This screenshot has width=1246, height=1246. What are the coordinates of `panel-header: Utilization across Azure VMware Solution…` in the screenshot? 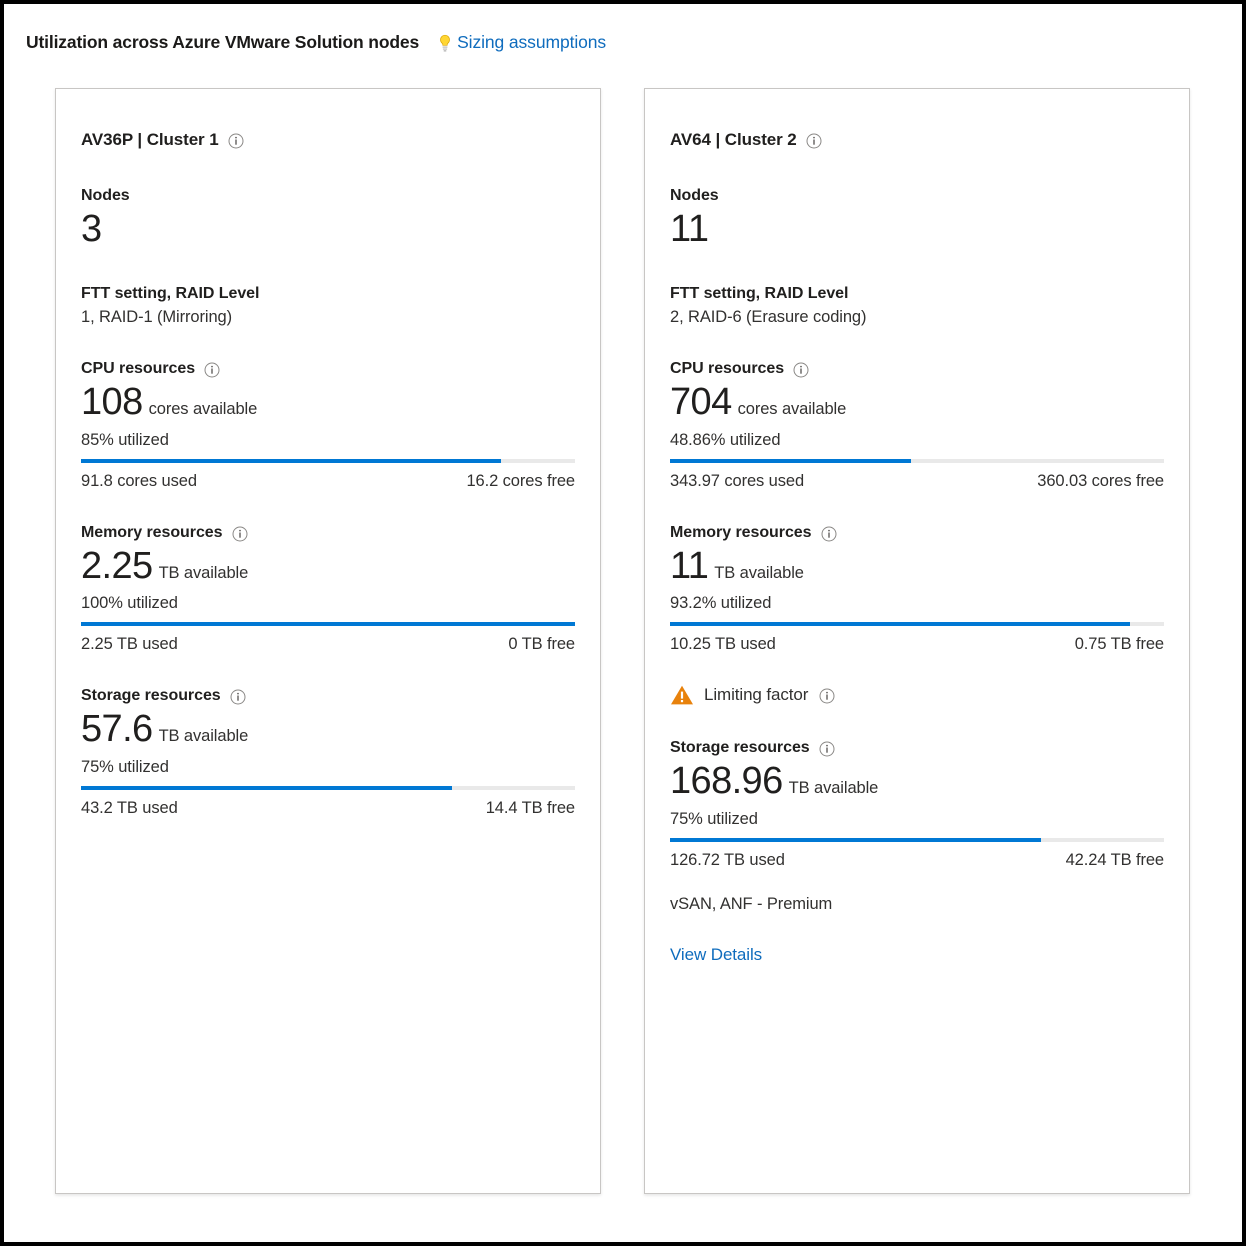 It's located at (316, 42).